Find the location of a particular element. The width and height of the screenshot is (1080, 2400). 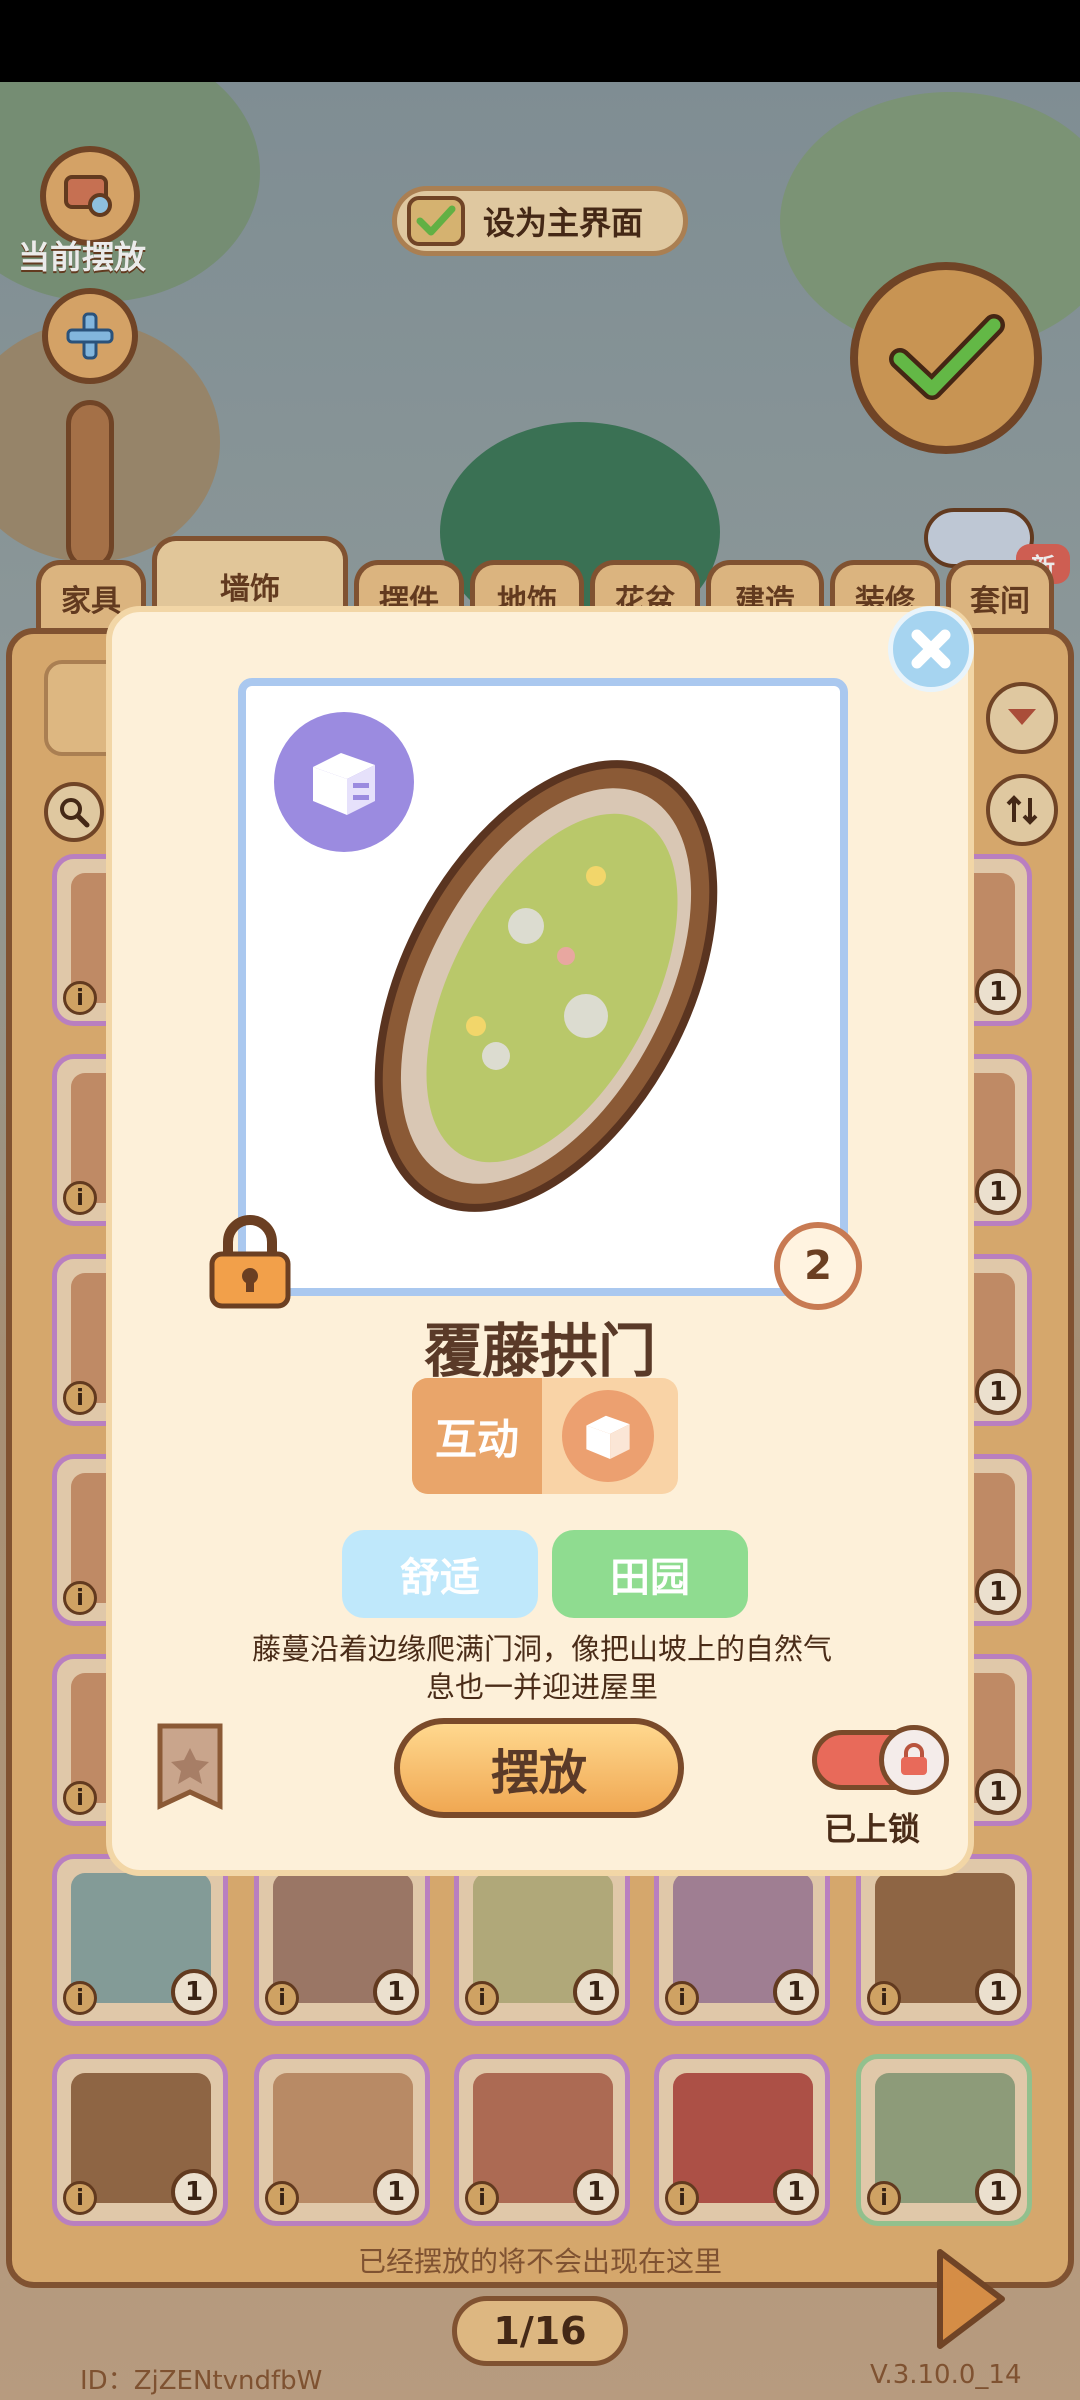

tag-comfort: 舒适 is located at coordinates (440, 1574).